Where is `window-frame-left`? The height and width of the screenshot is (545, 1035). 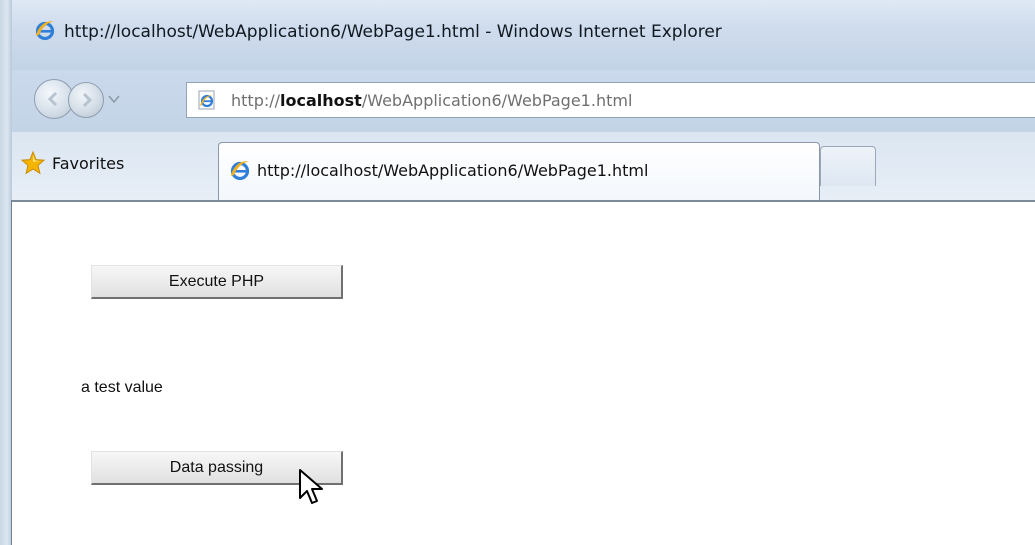 window-frame-left is located at coordinates (6, 272).